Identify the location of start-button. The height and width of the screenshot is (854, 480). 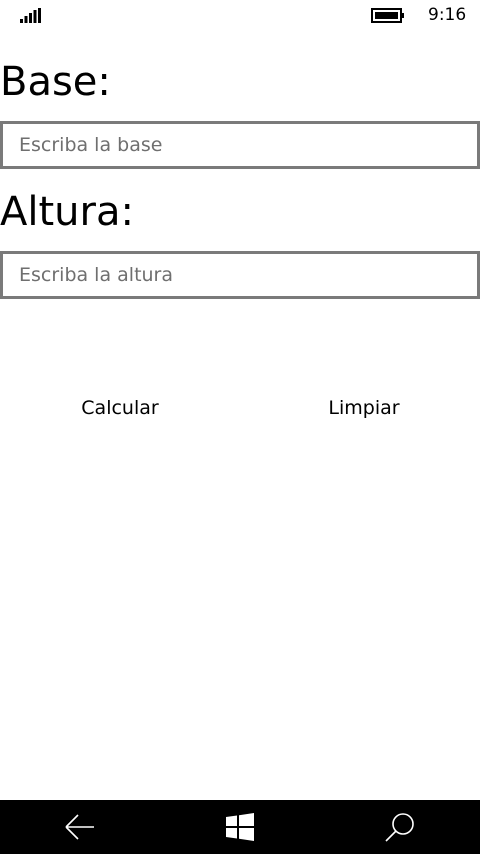
(240, 827).